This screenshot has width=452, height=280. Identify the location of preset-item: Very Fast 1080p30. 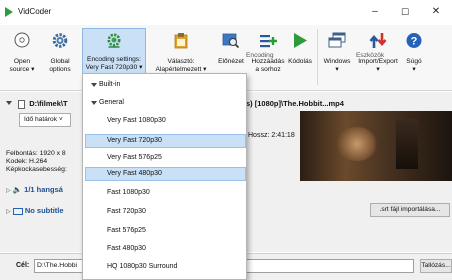
(136, 120).